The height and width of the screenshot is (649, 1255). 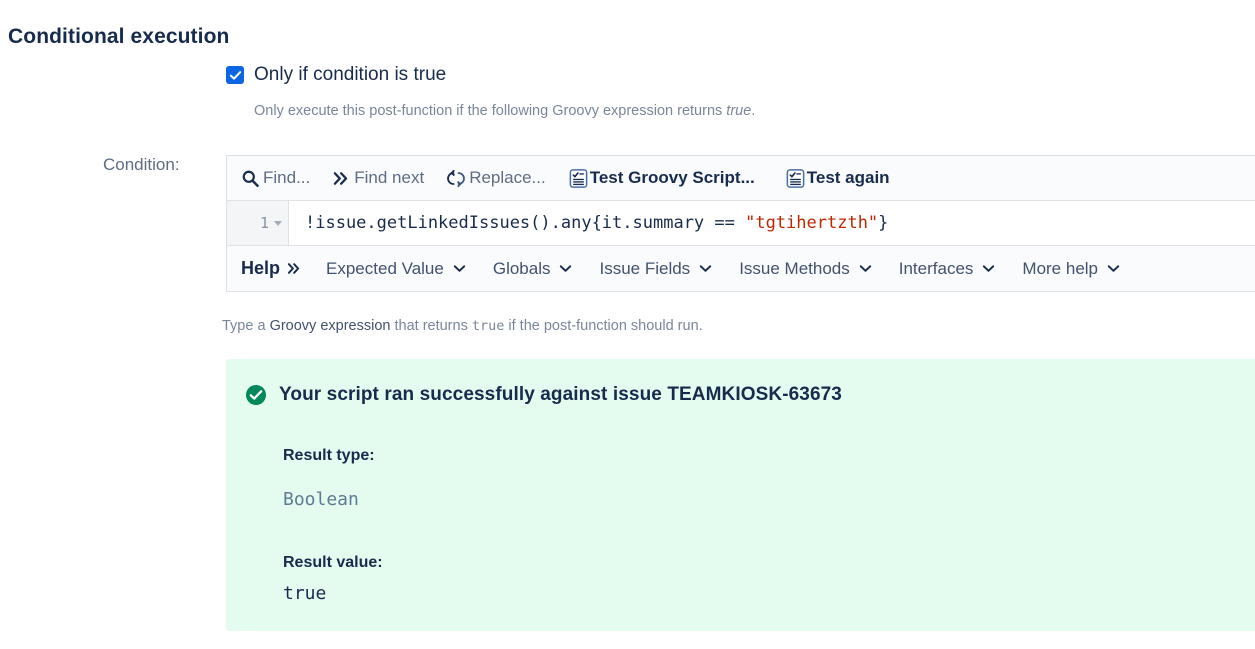 What do you see at coordinates (350, 74) in the screenshot?
I see `checkbox-label: Only if condition is true` at bounding box center [350, 74].